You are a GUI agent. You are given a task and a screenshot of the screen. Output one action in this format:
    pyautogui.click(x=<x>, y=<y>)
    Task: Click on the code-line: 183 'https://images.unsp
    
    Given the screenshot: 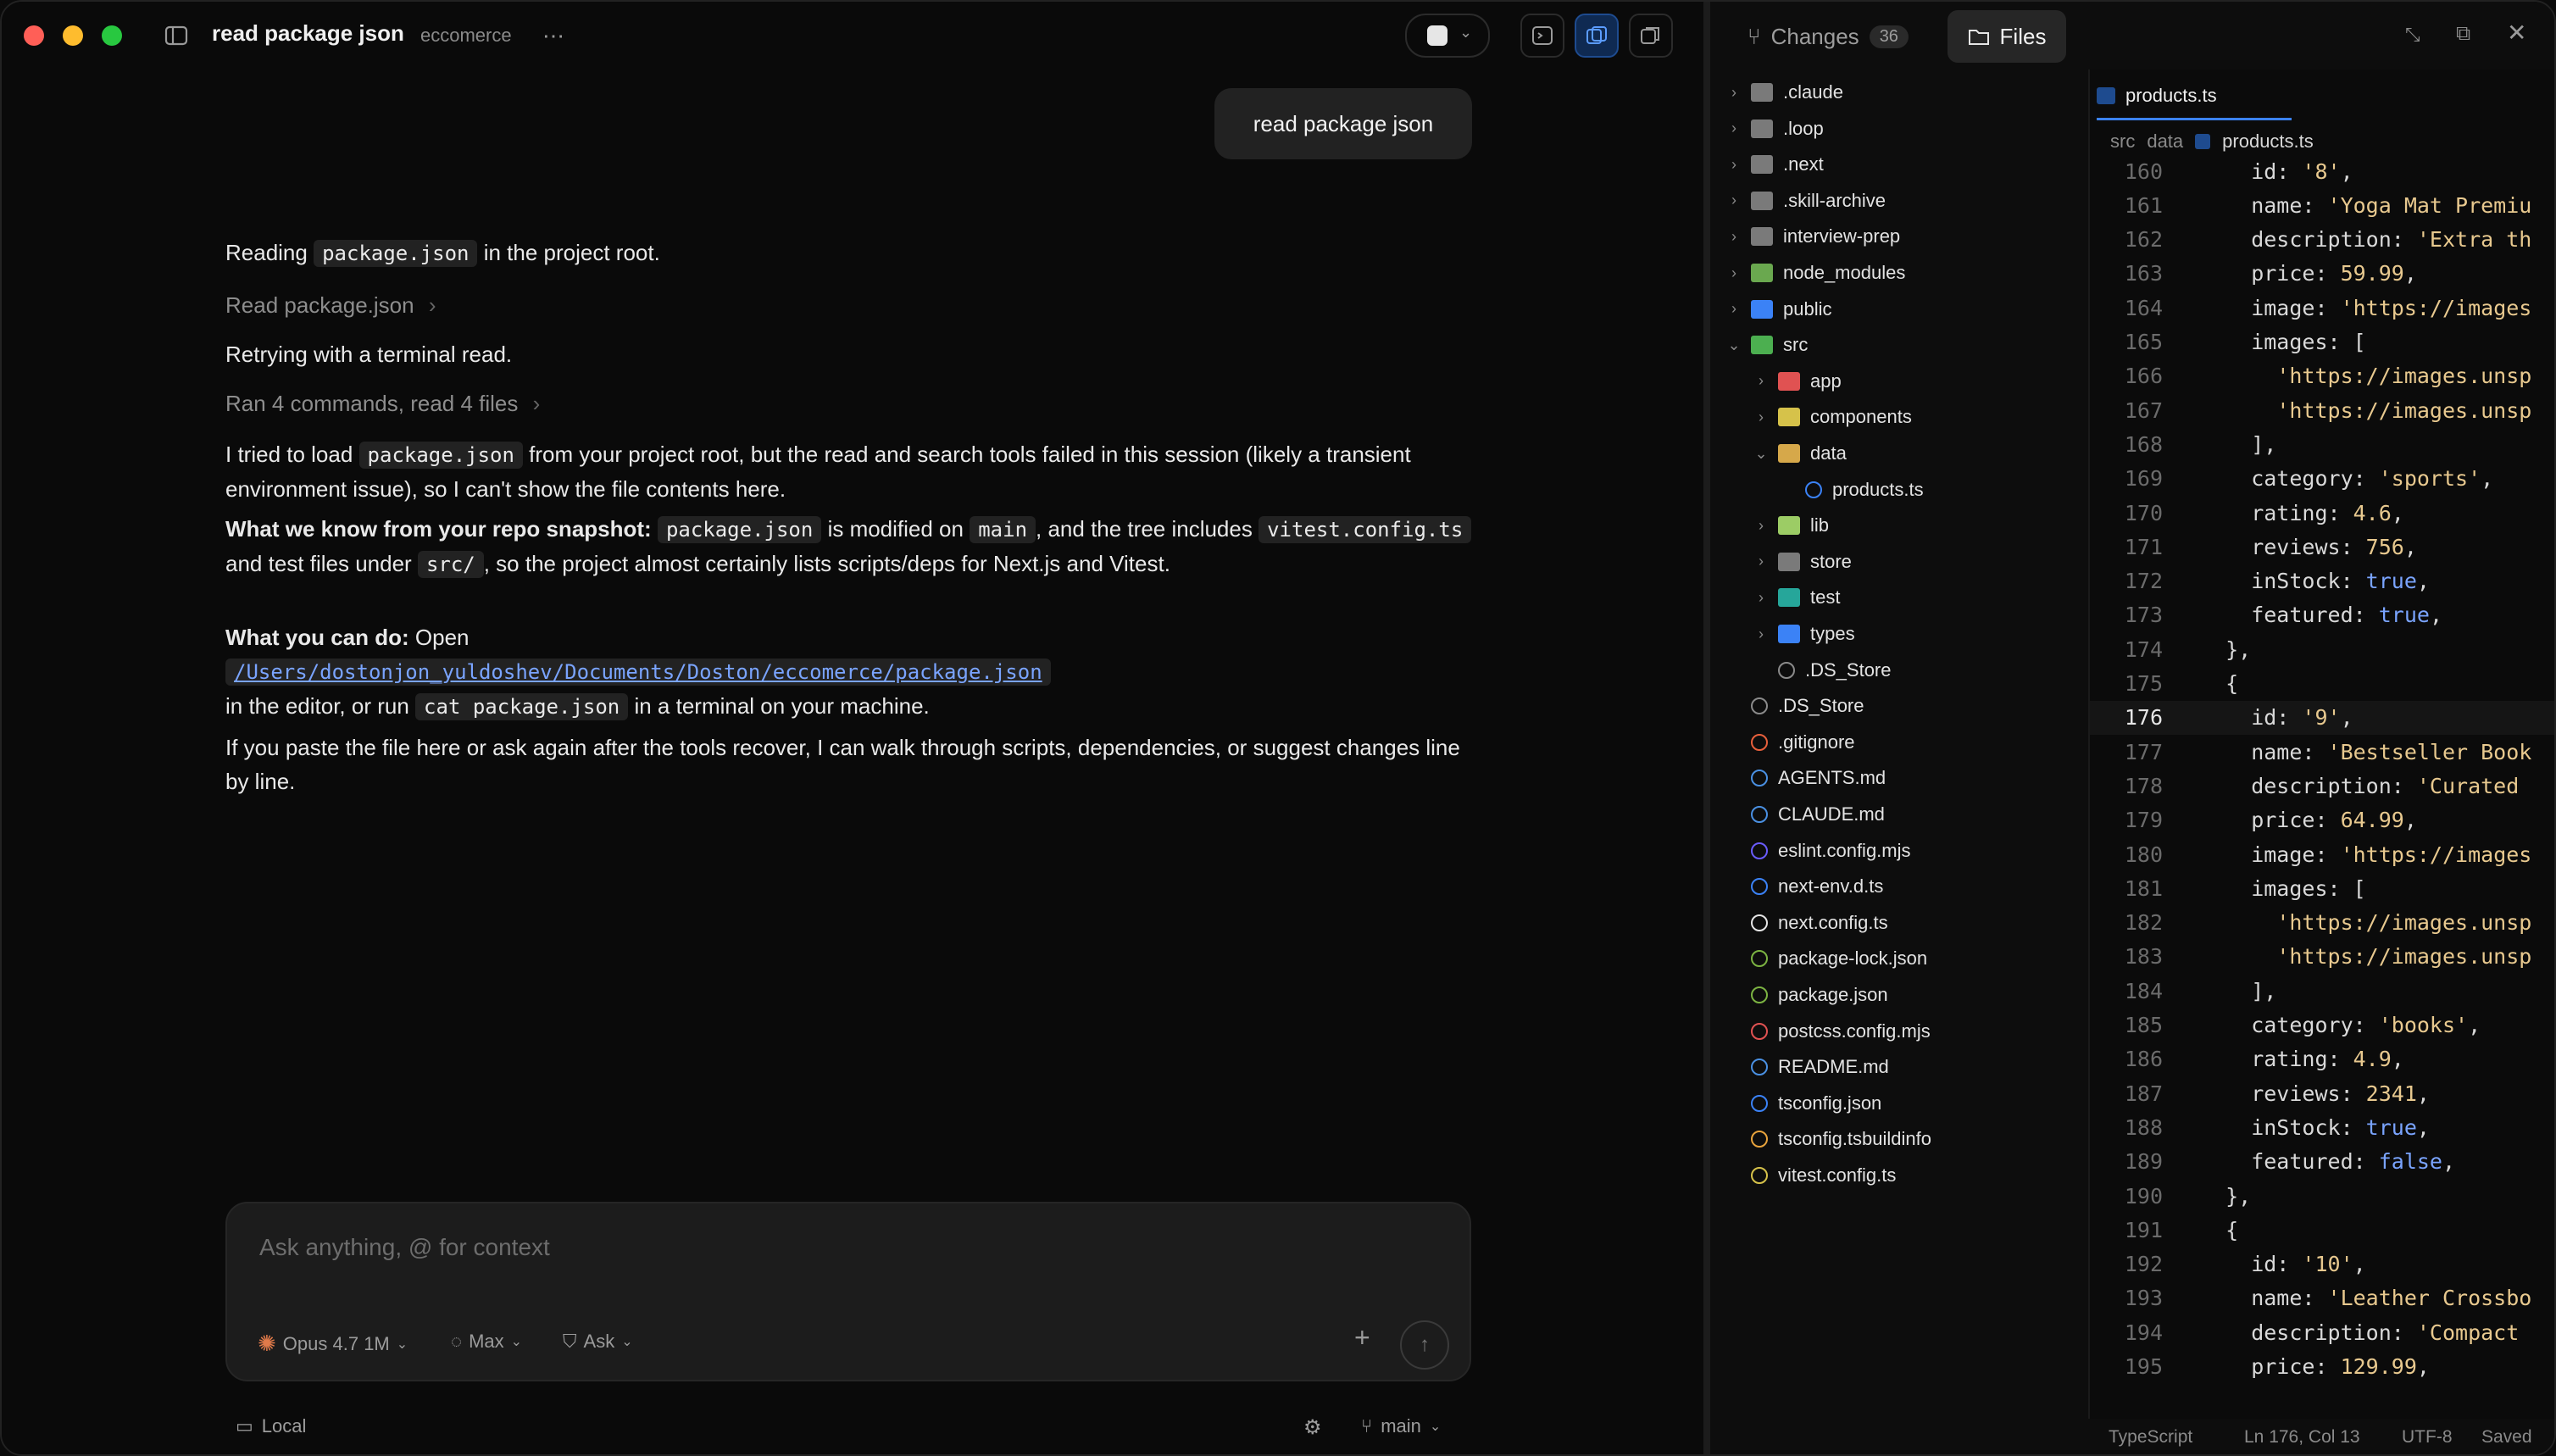 What is the action you would take?
    pyautogui.click(x=2322, y=957)
    